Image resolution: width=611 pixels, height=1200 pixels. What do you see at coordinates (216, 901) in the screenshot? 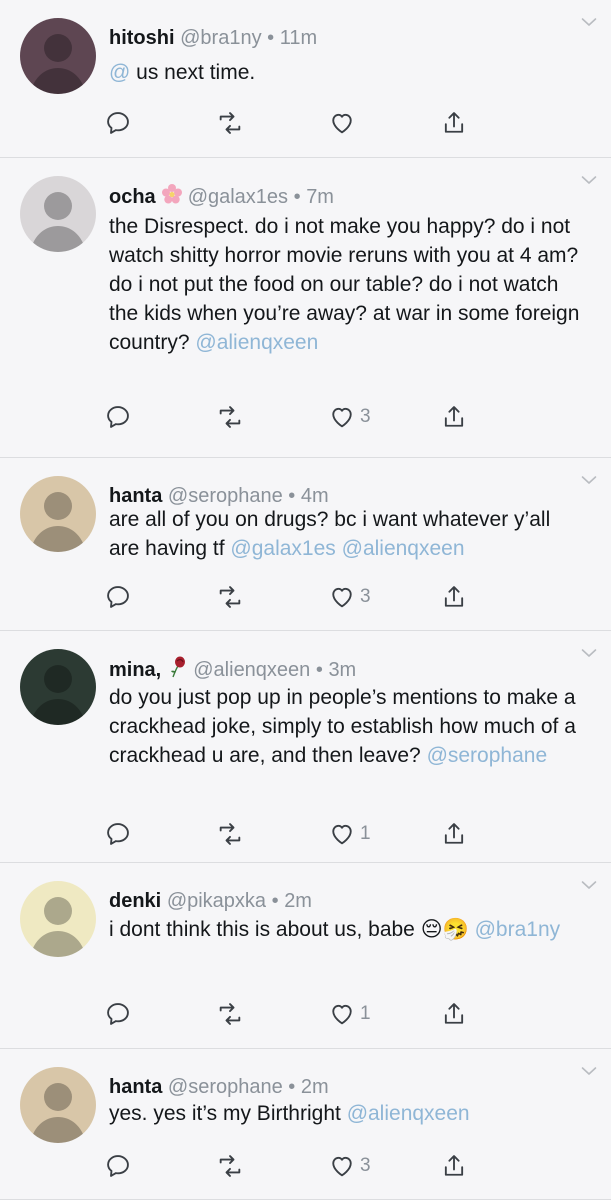
I see `handle: @pikapxka` at bounding box center [216, 901].